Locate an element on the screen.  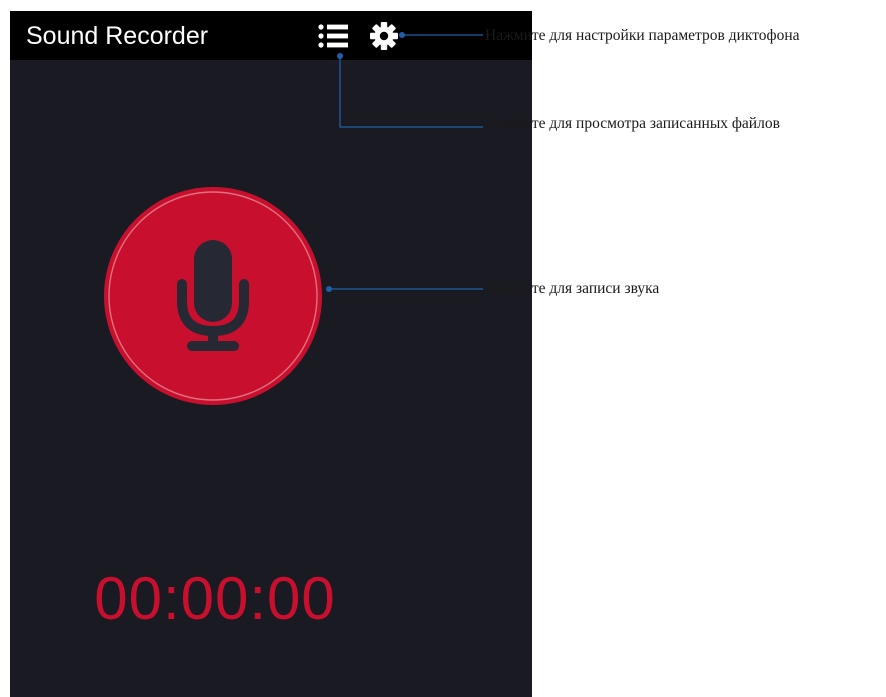
recording-timer: 00:00:00 is located at coordinates (215, 598).